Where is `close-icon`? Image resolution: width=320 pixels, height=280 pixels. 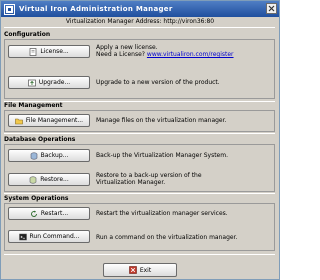
close-icon is located at coordinates (271, 8).